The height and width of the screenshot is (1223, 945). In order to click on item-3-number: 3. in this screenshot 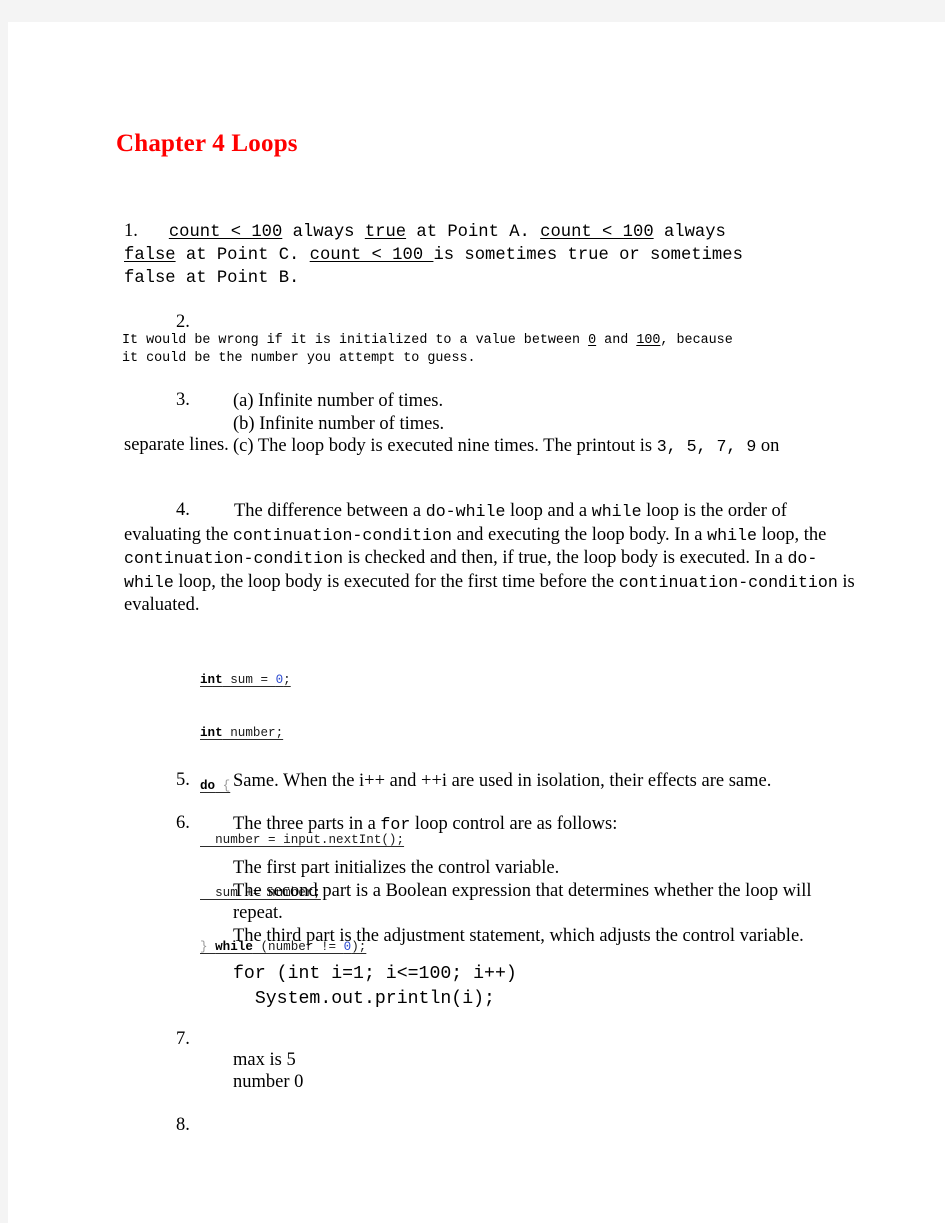, I will do `click(183, 400)`.